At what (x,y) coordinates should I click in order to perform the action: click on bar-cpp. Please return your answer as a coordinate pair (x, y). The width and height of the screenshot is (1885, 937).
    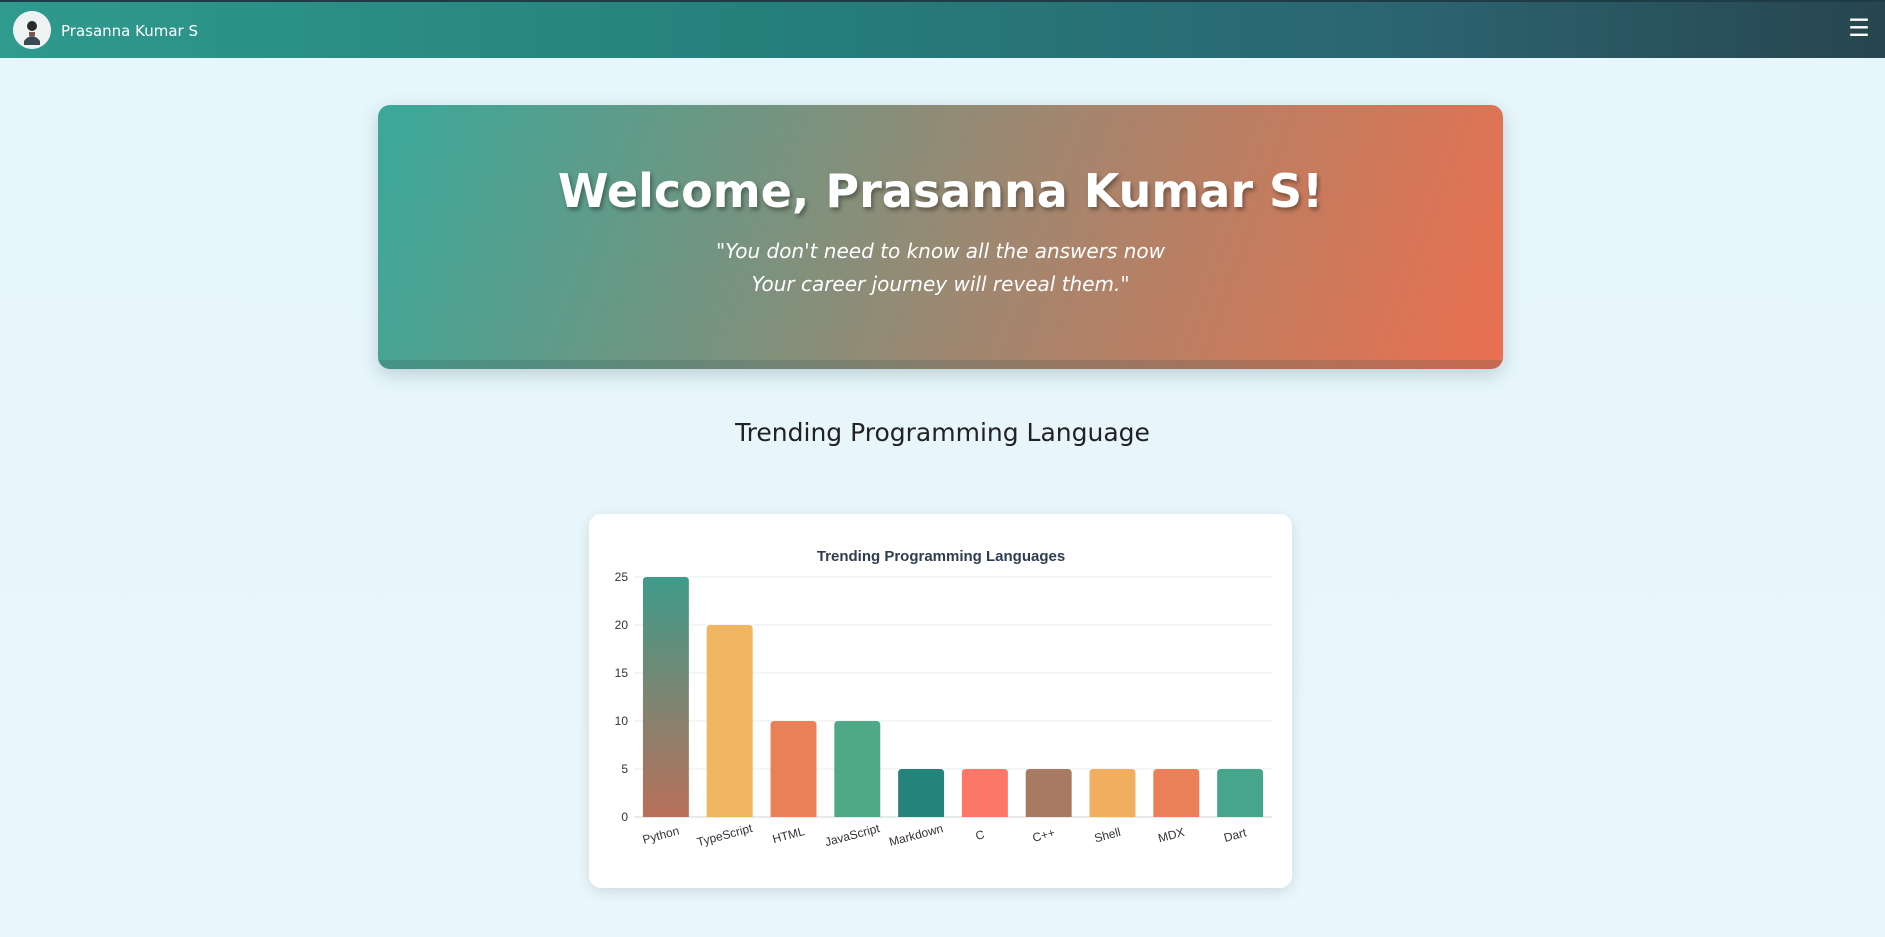
    Looking at the image, I should click on (1048, 793).